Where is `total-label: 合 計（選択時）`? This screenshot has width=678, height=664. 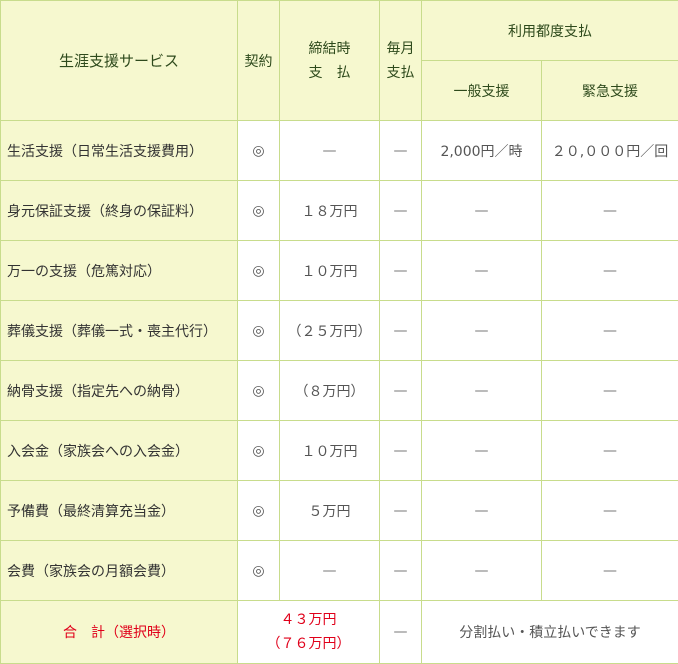 total-label: 合 計（選択時） is located at coordinates (119, 632).